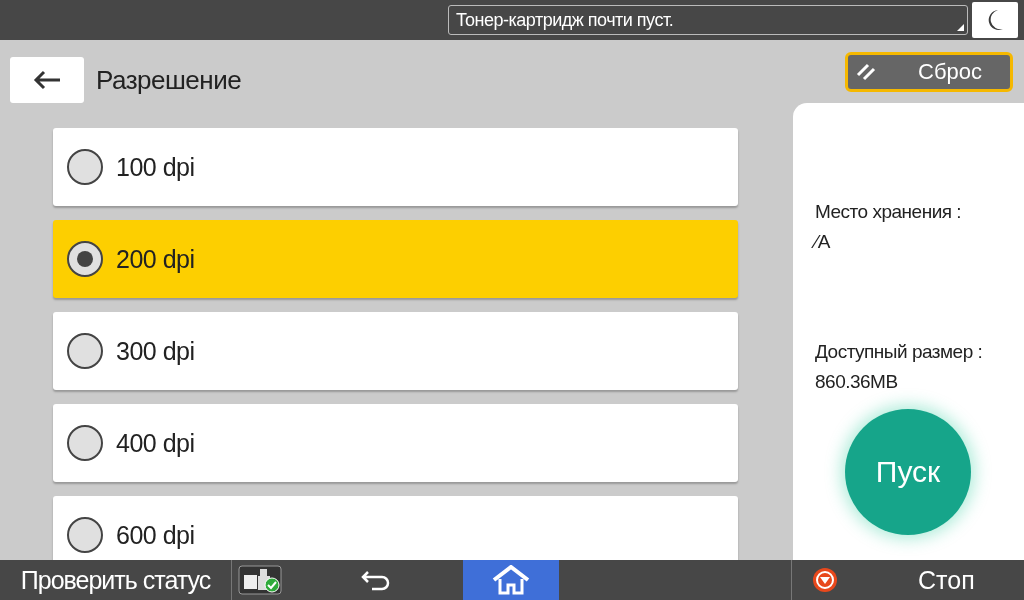 The height and width of the screenshot is (600, 1024). What do you see at coordinates (260, 580) in the screenshot?
I see `sd-card-status-icon` at bounding box center [260, 580].